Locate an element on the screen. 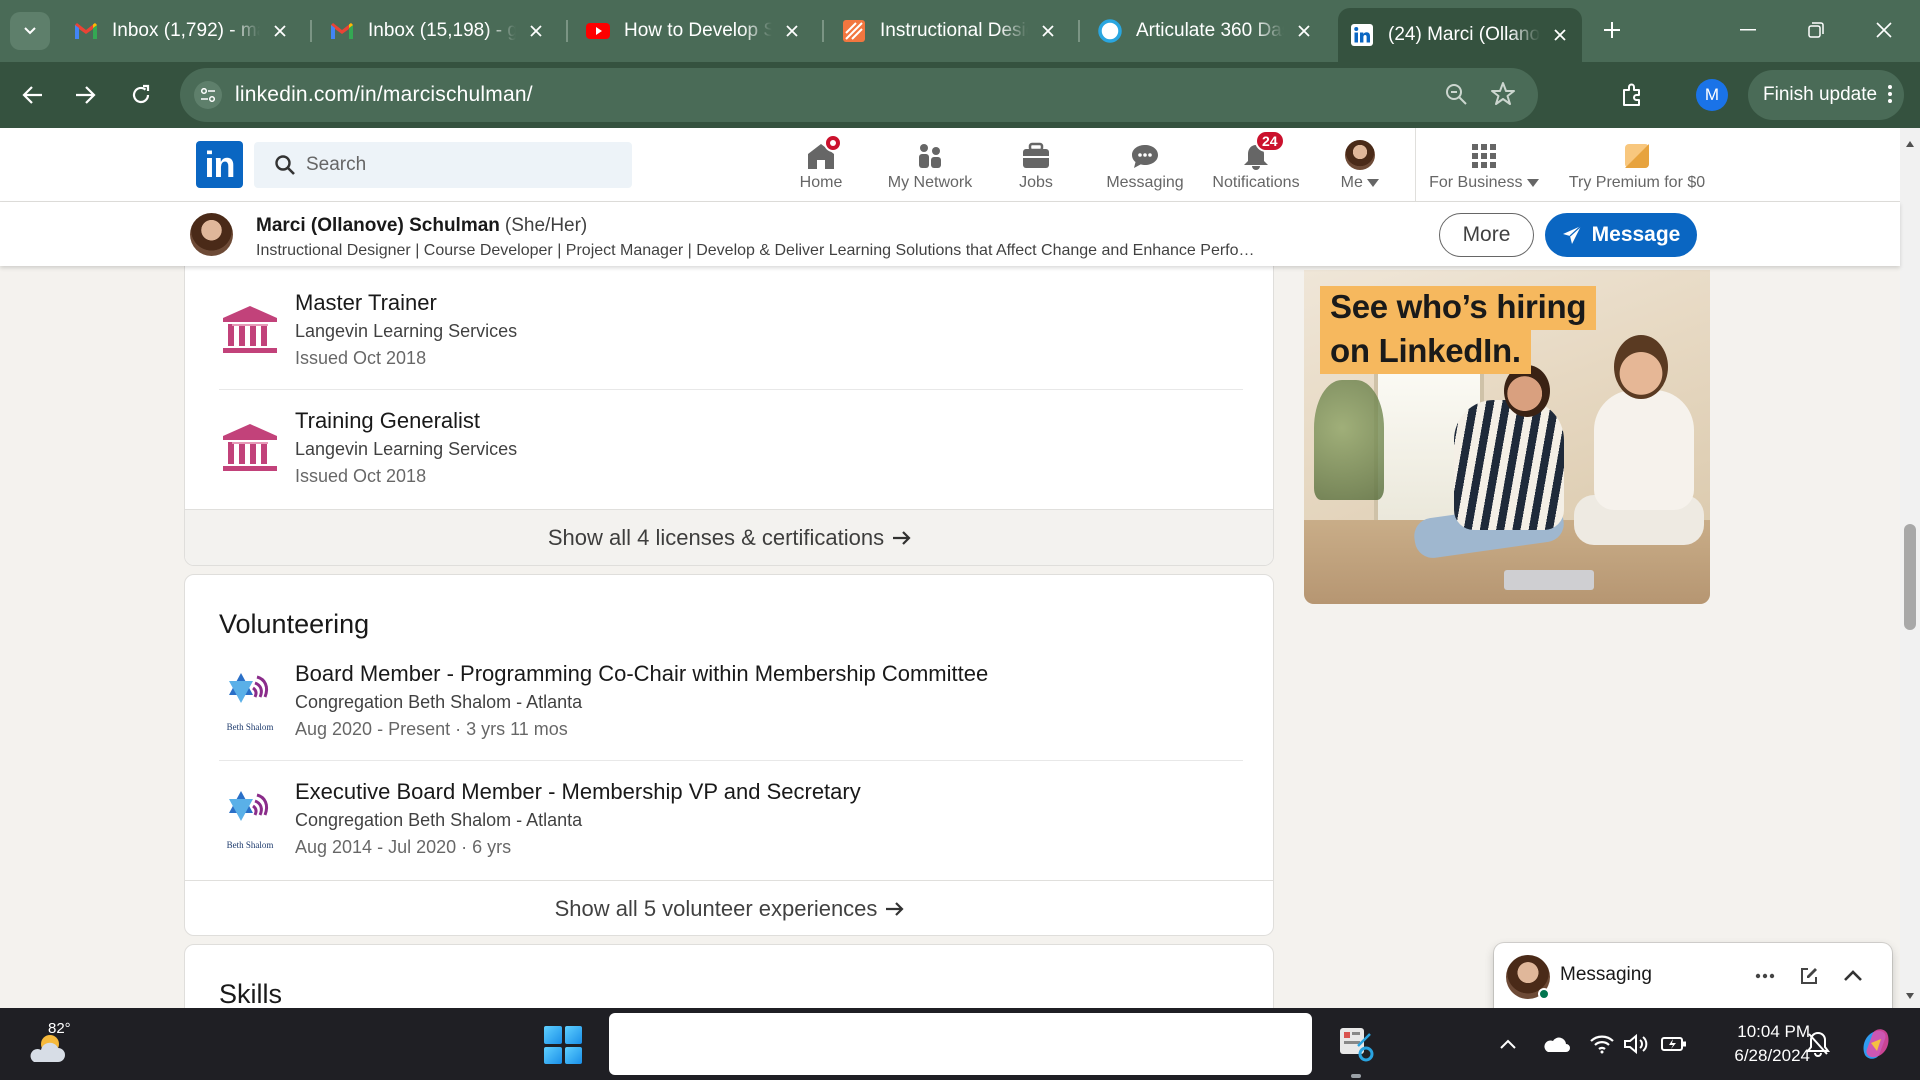  tab-search-button is located at coordinates (30, 31).